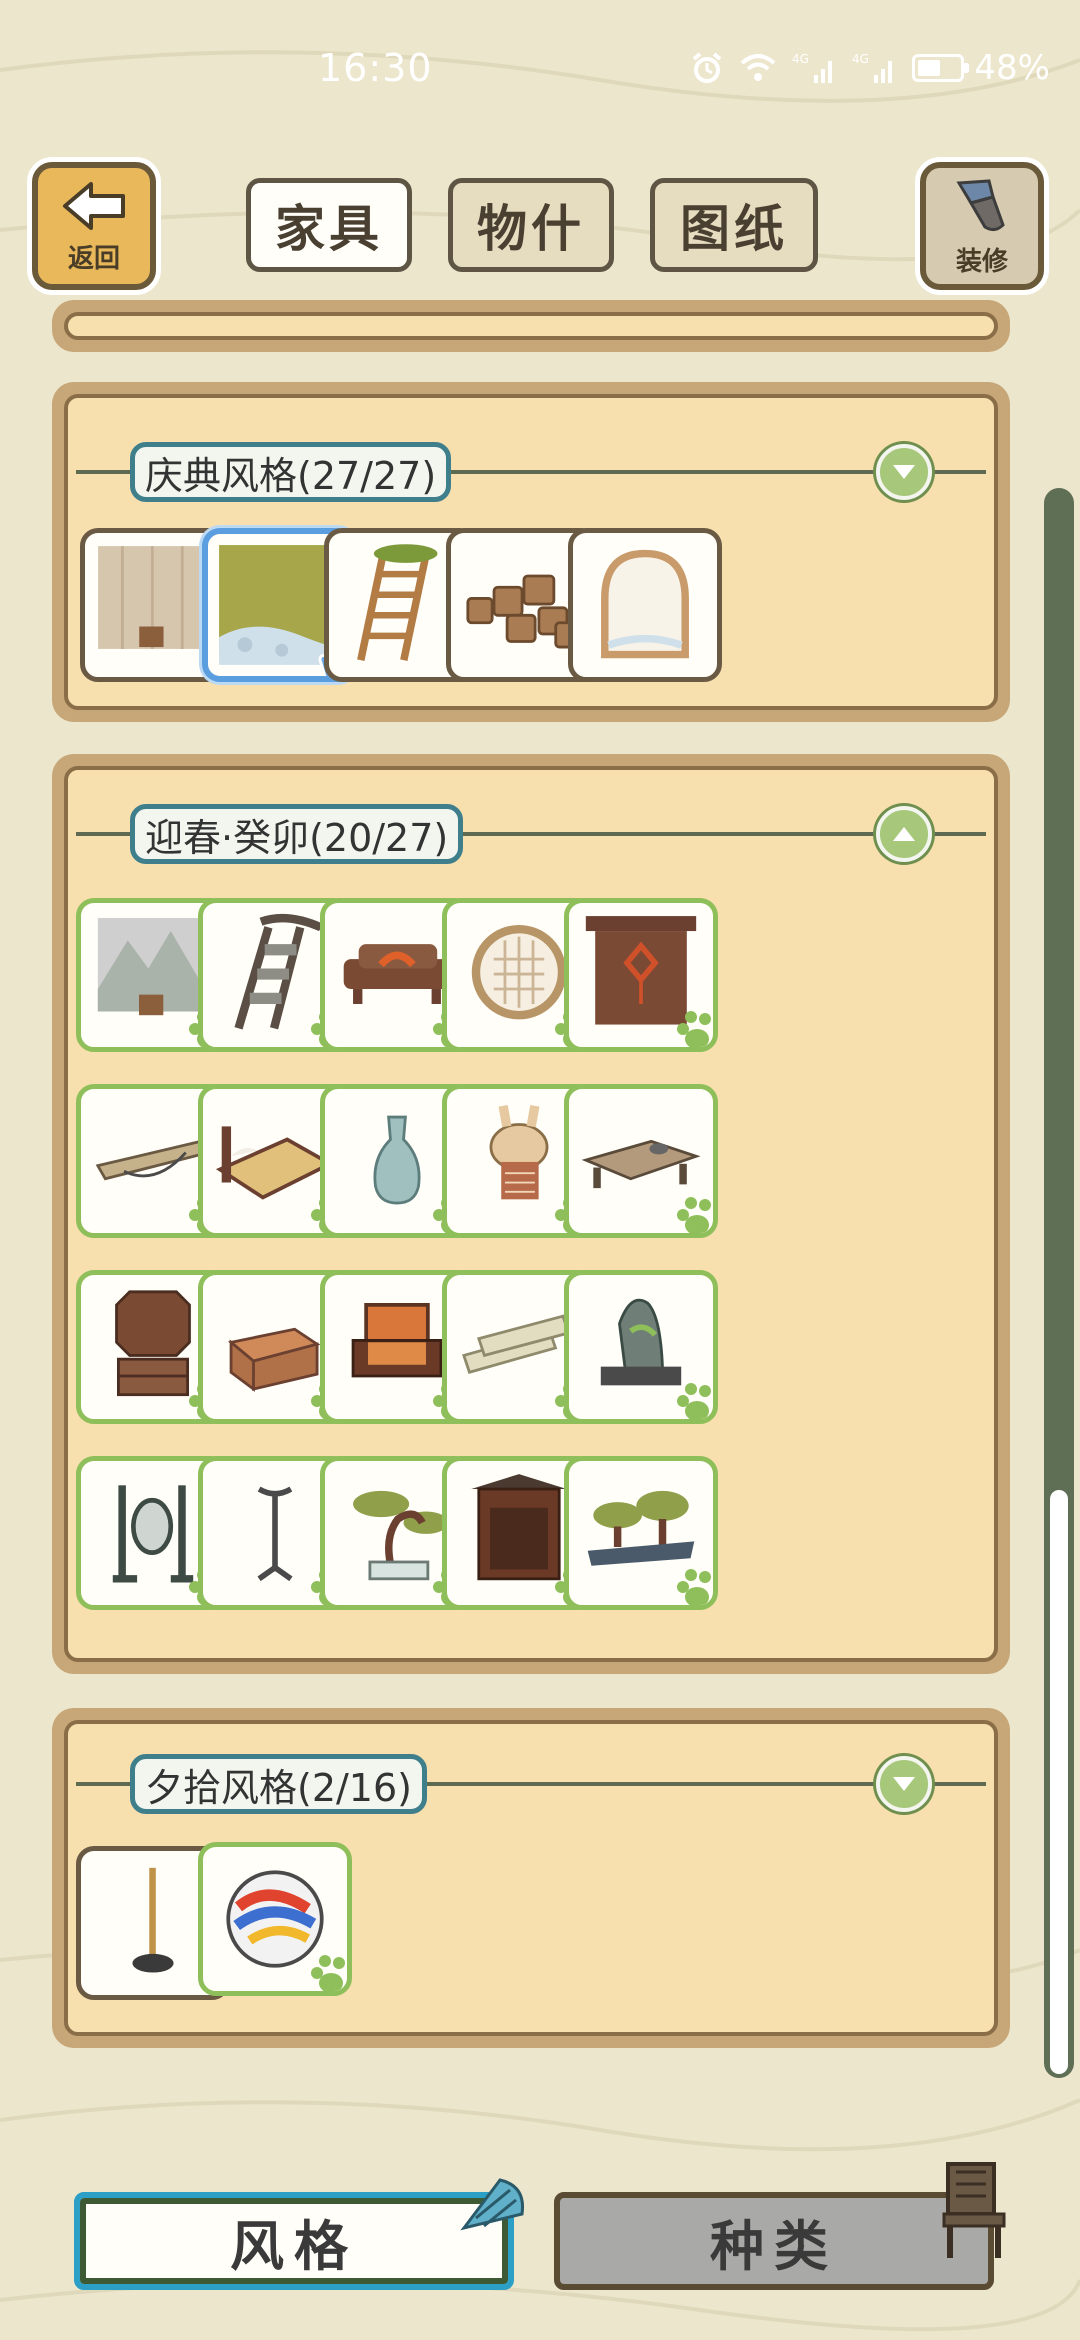 The width and height of the screenshot is (1080, 2340). I want to click on back-arrow-icon, so click(94, 205).